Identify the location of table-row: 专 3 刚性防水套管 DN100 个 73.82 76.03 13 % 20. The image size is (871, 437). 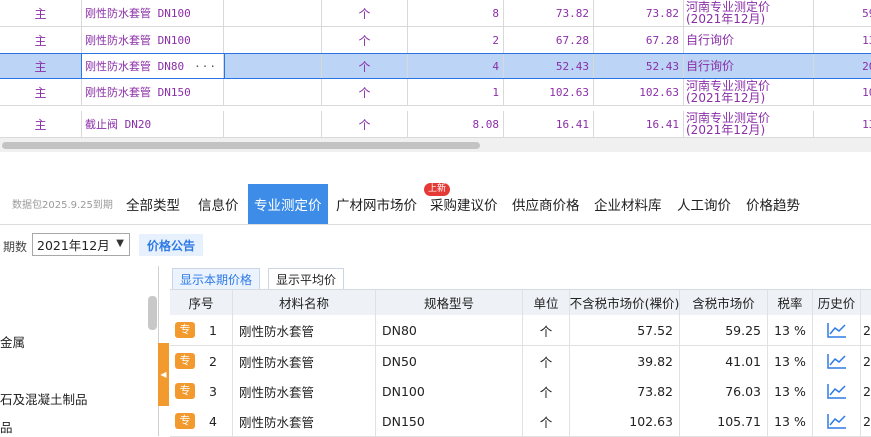
(520, 391).